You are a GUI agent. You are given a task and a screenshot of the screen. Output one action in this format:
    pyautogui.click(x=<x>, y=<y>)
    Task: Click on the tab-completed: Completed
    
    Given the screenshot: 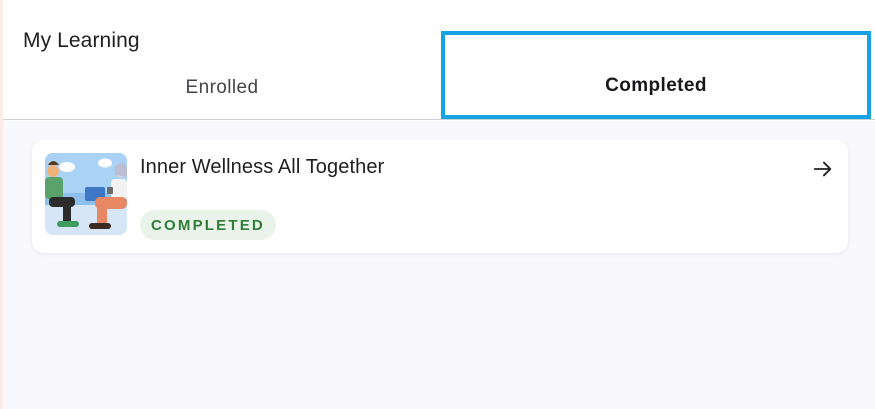 What is the action you would take?
    pyautogui.click(x=656, y=75)
    